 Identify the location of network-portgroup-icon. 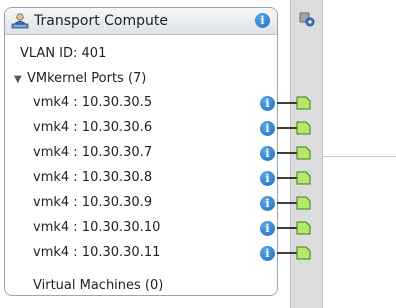
(20, 21).